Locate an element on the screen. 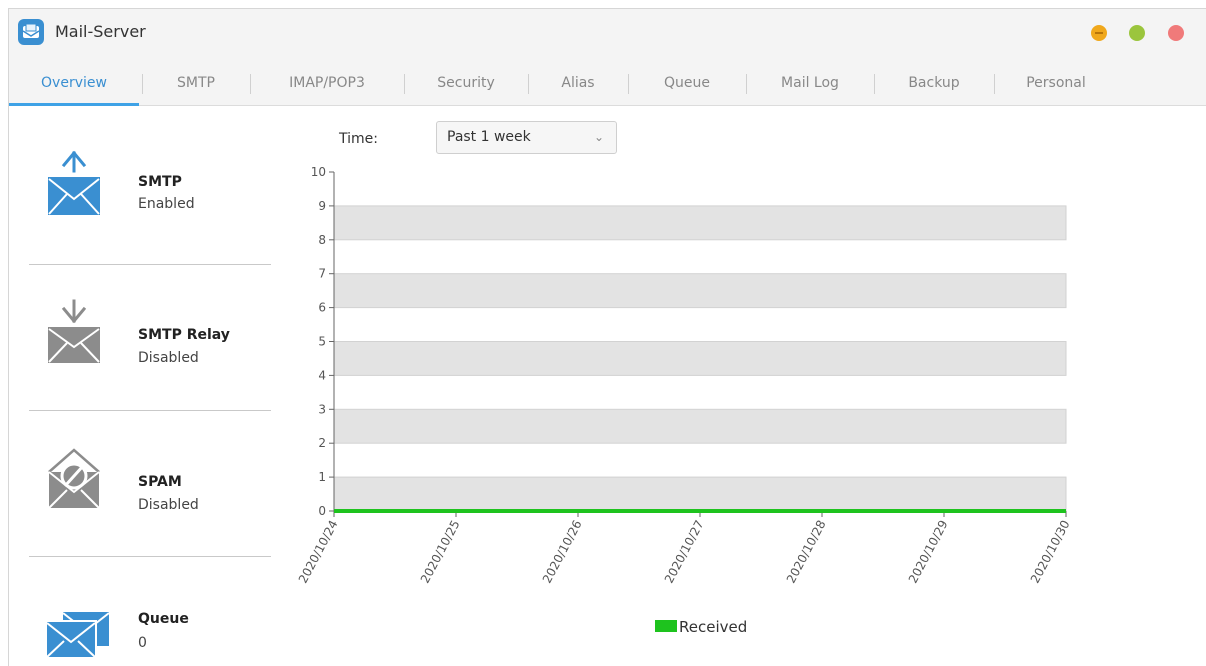 Image resolution: width=1206 pixels, height=666 pixels. sidebar-item-name: Queue is located at coordinates (163, 619).